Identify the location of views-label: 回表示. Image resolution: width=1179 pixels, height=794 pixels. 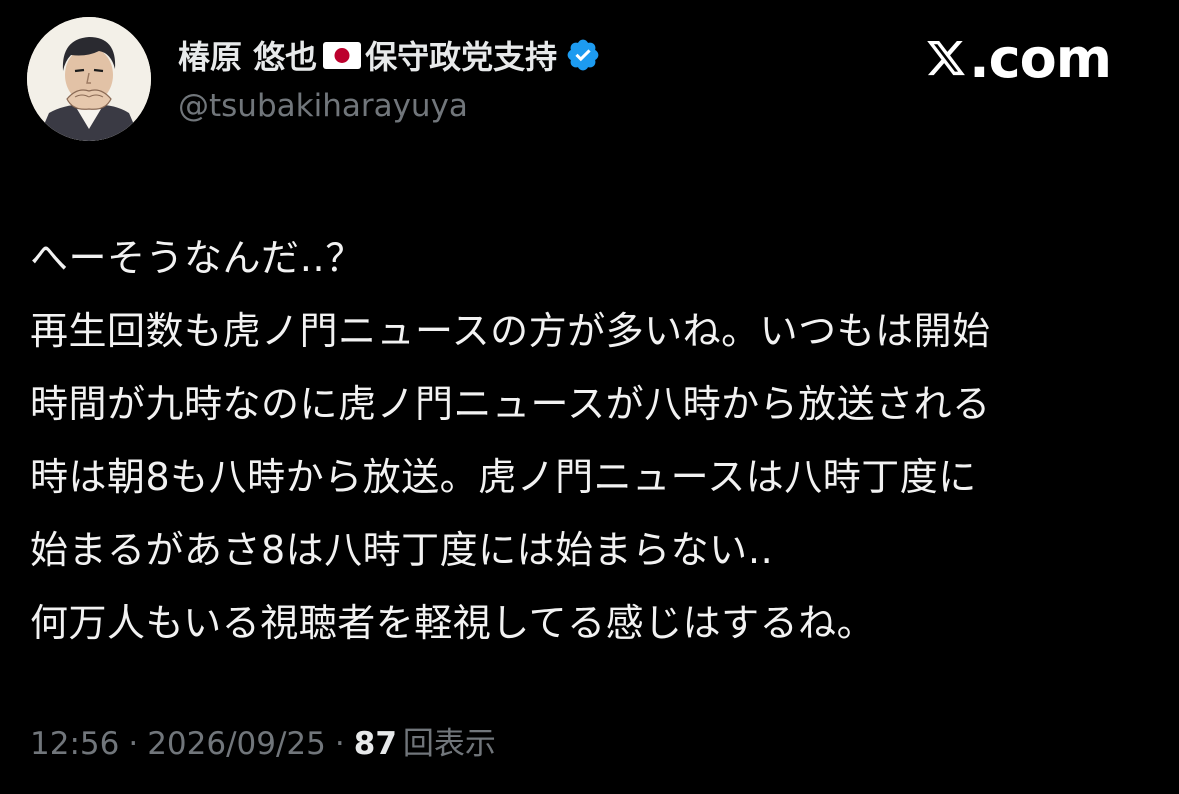
(449, 744).